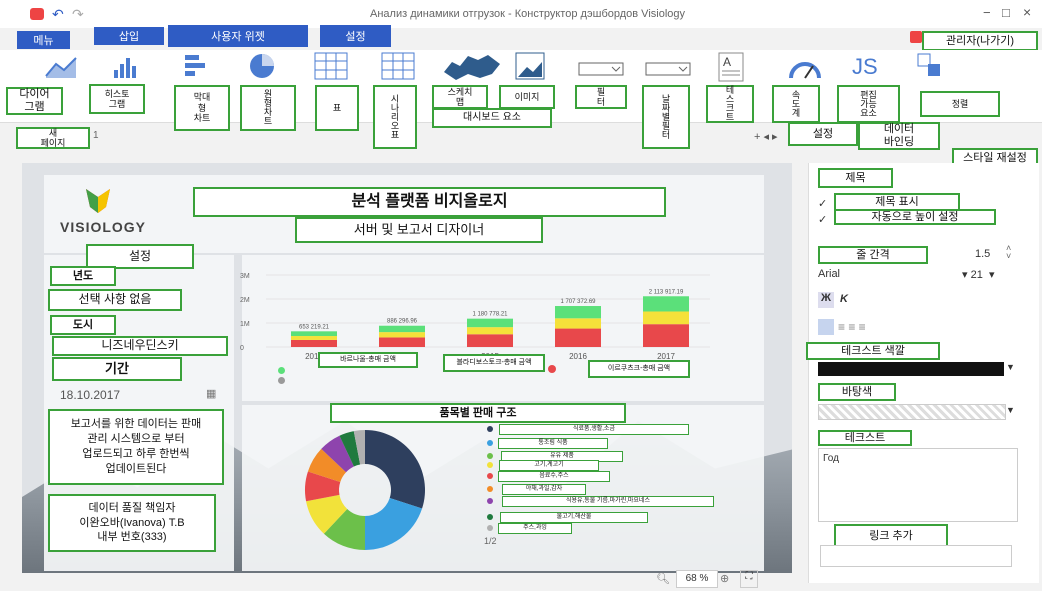 This screenshot has width=1042, height=591. What do you see at coordinates (202, 108) in the screenshot?
I see `ribbon-item-bar-chart: 막대 형 차트` at bounding box center [202, 108].